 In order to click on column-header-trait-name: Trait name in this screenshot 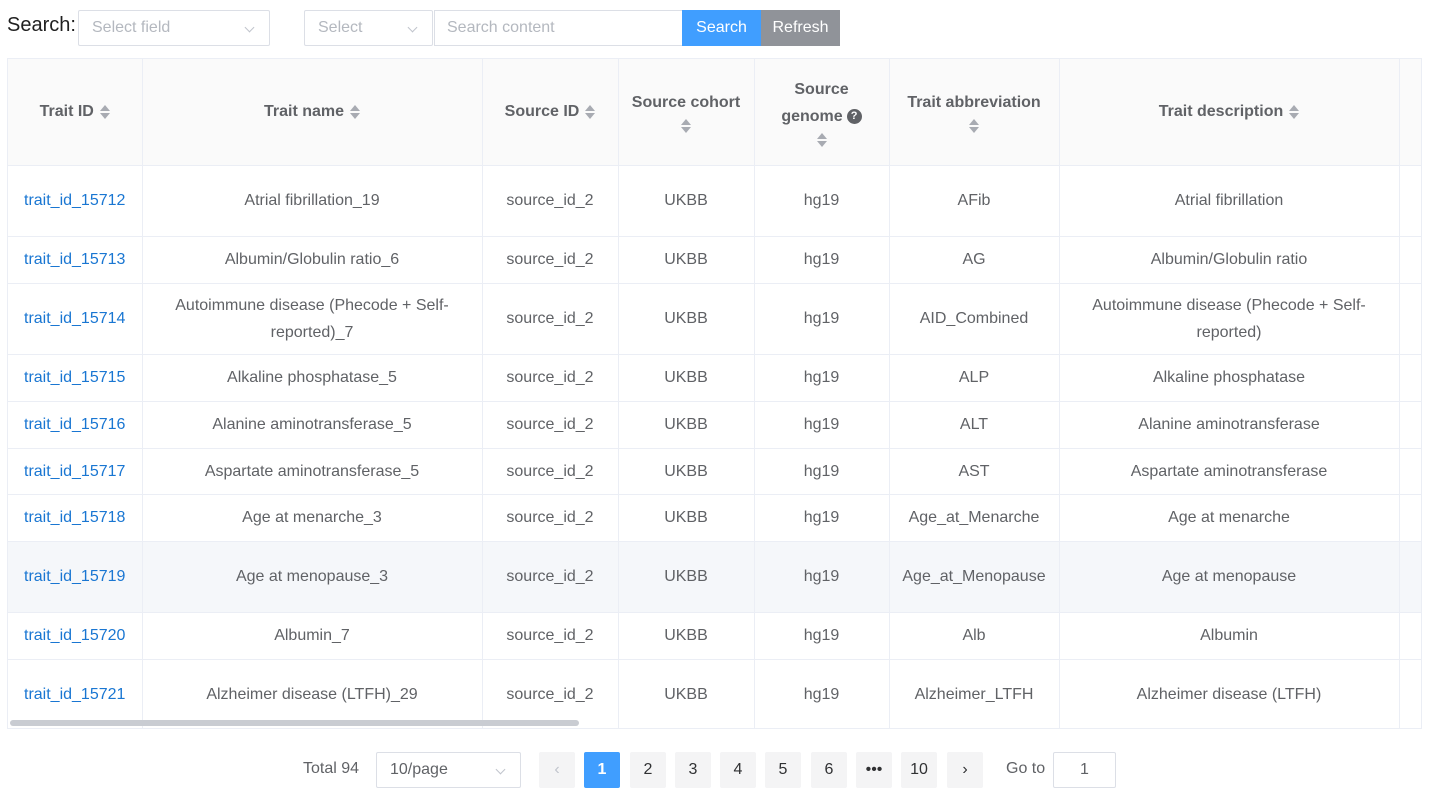, I will do `click(312, 112)`.